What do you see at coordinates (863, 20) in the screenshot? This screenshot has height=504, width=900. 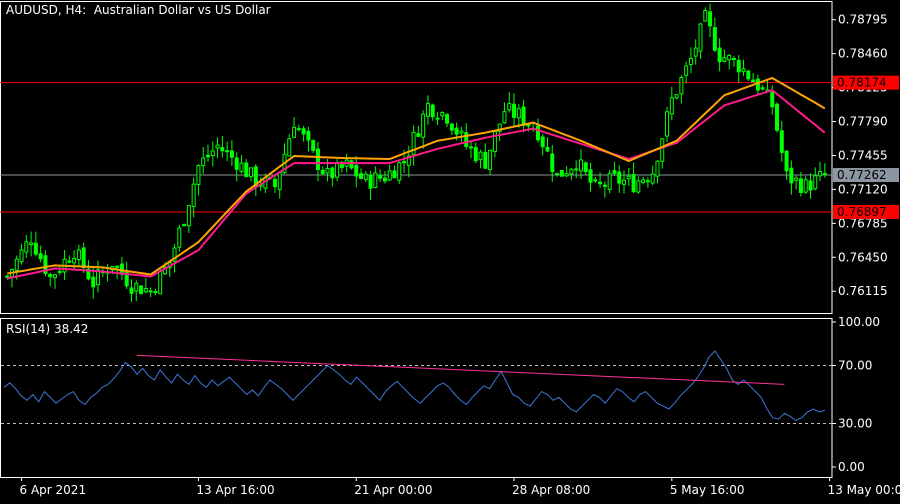 I see `price-axis-tick-label: 0.78795` at bounding box center [863, 20].